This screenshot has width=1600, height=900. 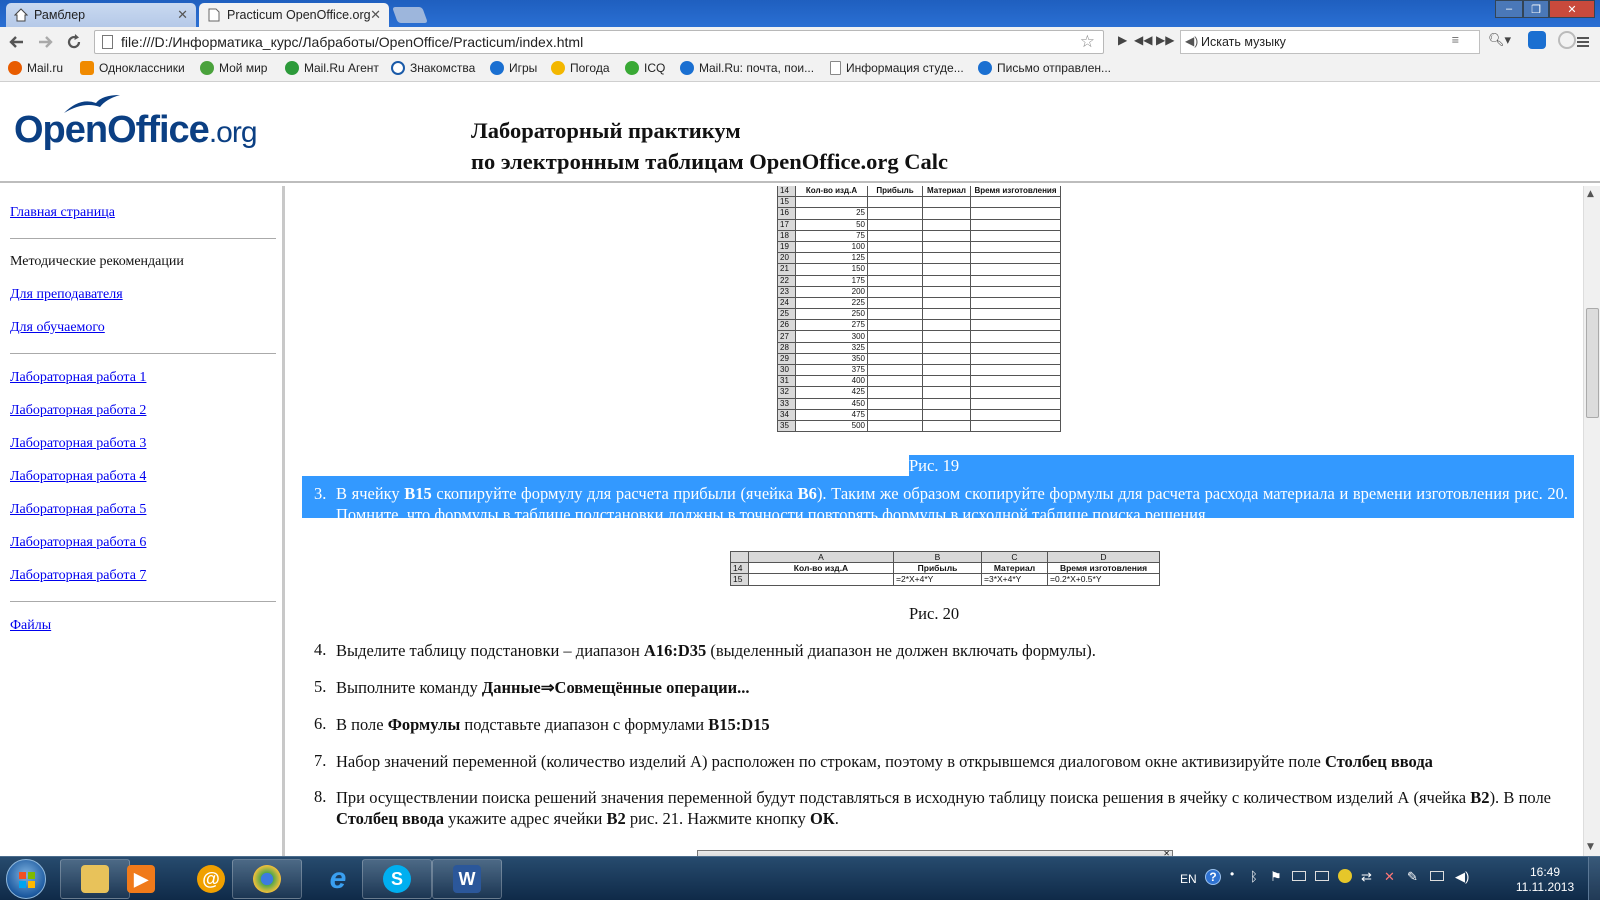 What do you see at coordinates (1330, 42) in the screenshot?
I see `music-search-input: ◀) Искать музыку ≡` at bounding box center [1330, 42].